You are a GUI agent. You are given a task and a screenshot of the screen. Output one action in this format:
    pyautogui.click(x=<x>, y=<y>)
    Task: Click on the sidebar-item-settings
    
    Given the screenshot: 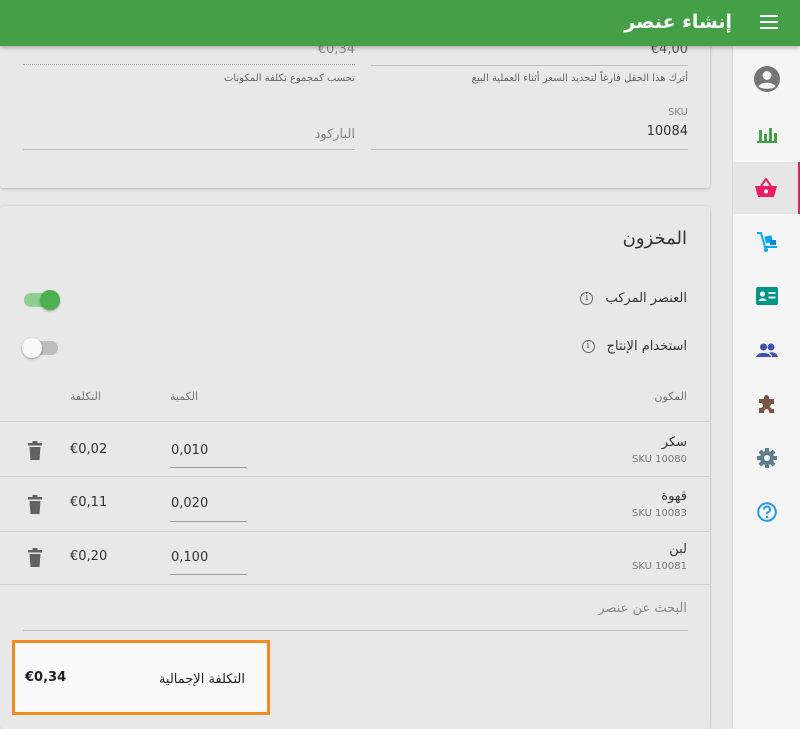 What is the action you would take?
    pyautogui.click(x=766, y=458)
    